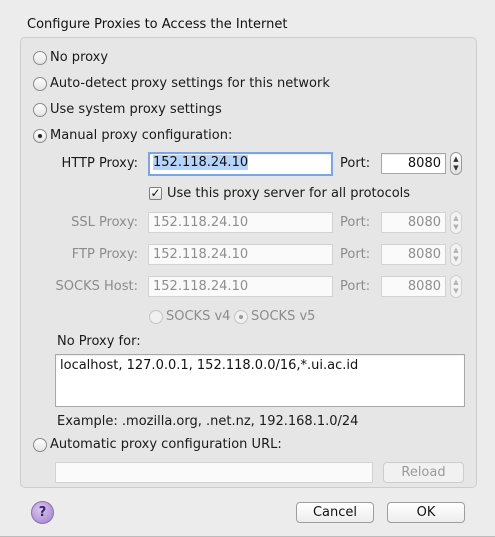 This screenshot has width=495, height=537. Describe the element at coordinates (40, 444) in the screenshot. I see `auto-proxy-url-radio` at that location.